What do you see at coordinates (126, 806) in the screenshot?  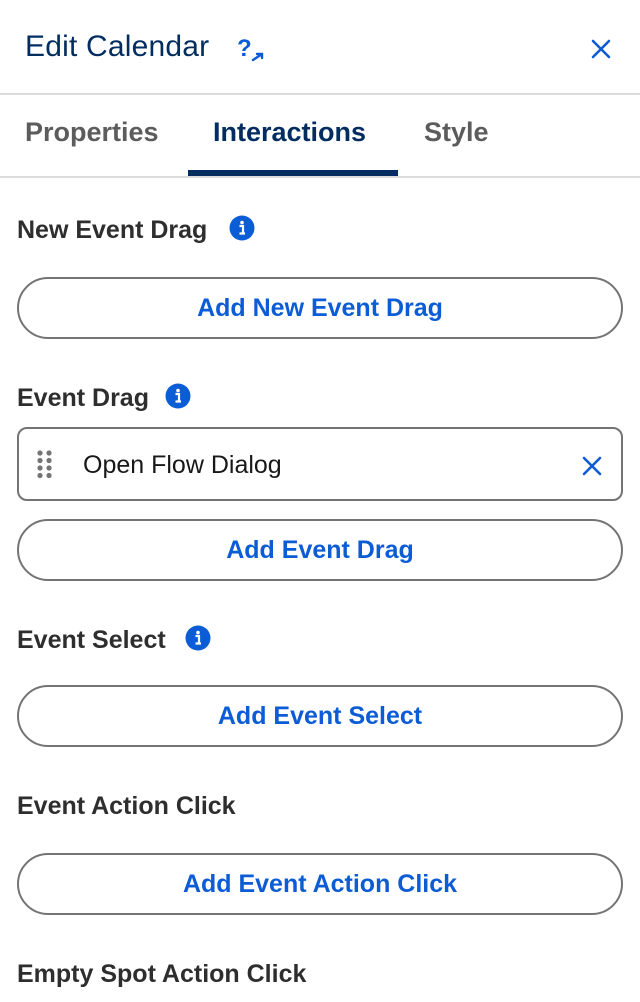 I see `event-action-click-label: Event Action Click` at bounding box center [126, 806].